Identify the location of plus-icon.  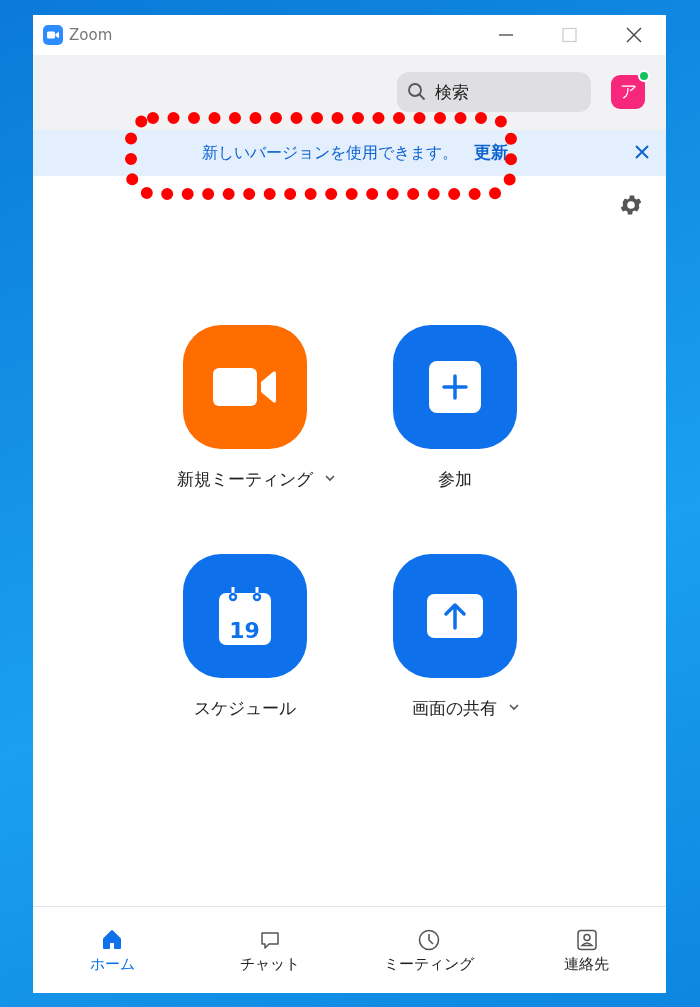
(454, 387).